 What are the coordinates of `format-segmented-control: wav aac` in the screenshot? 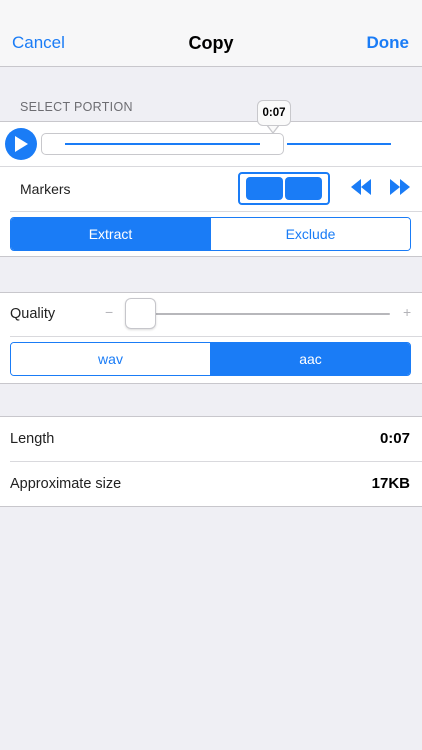 It's located at (210, 359).